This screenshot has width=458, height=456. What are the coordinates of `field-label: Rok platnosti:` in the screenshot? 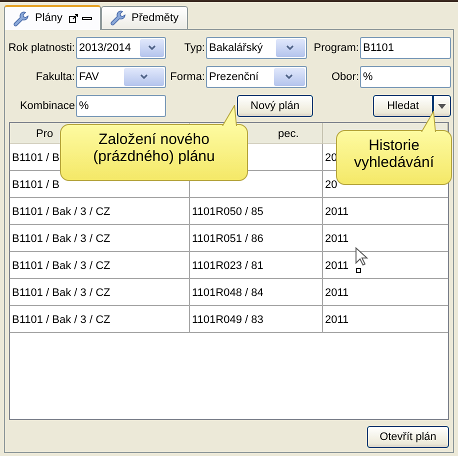 It's located at (41, 48).